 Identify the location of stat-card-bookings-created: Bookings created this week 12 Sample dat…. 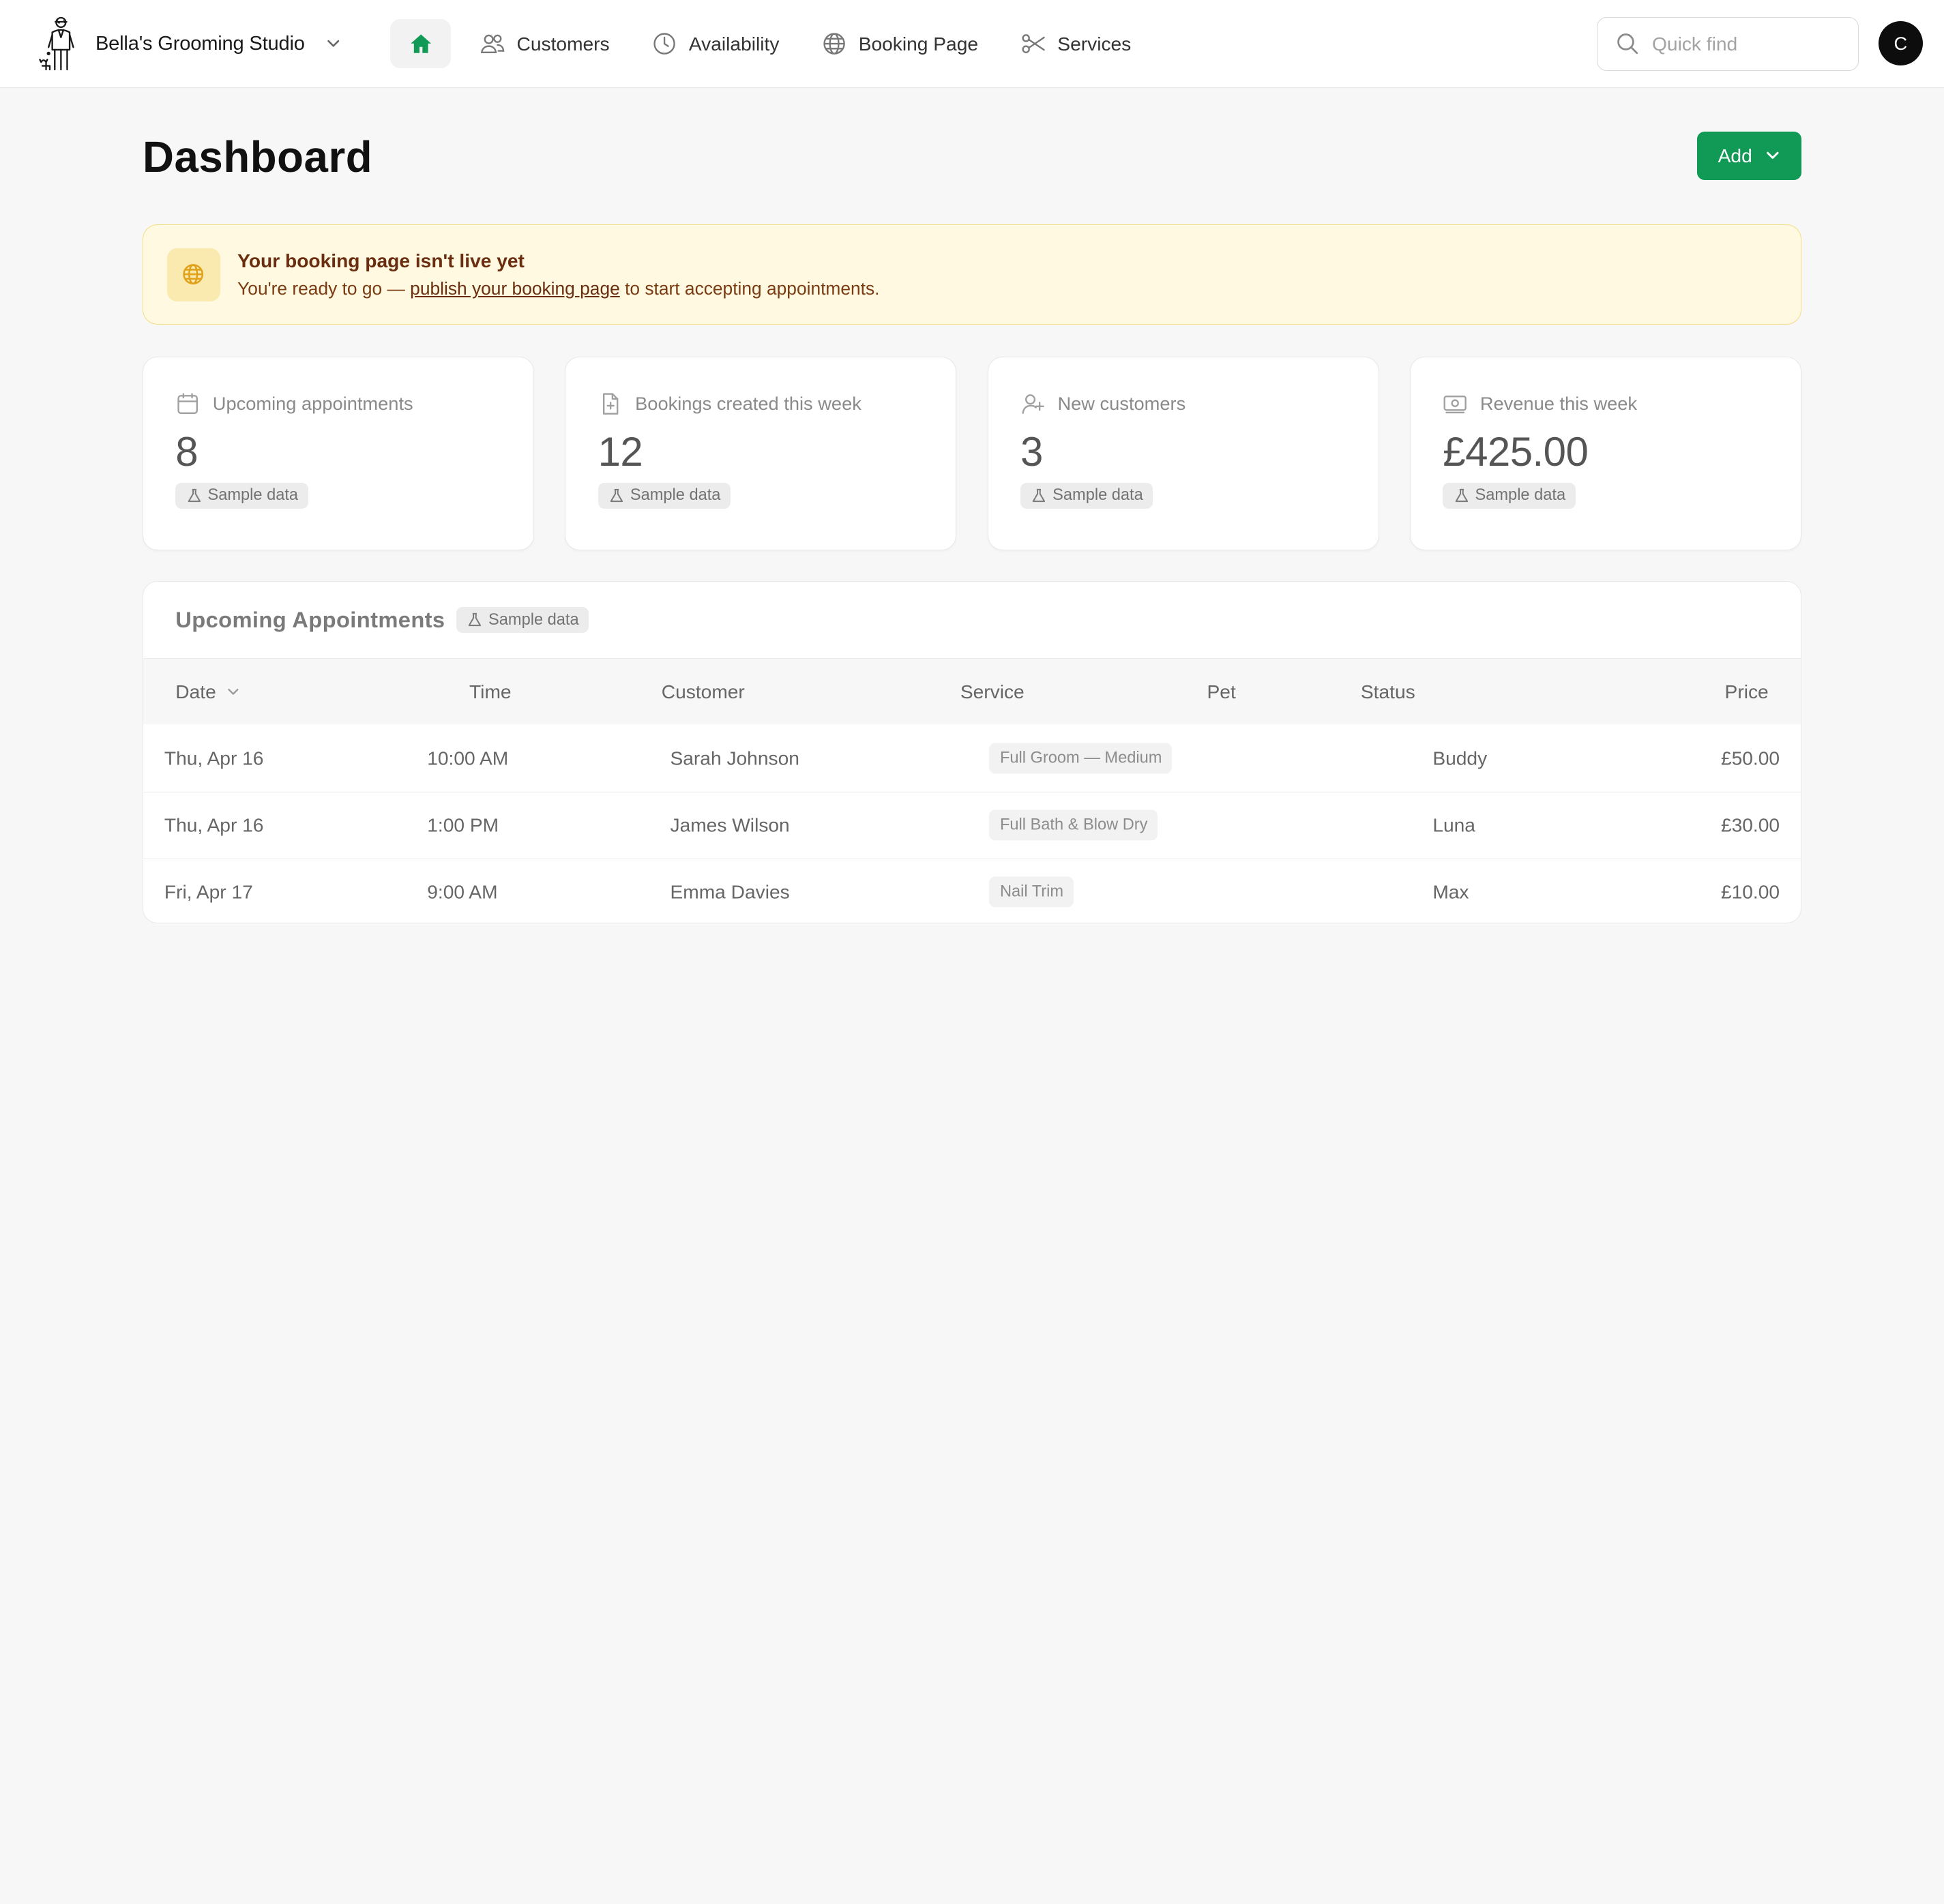
(761, 453).